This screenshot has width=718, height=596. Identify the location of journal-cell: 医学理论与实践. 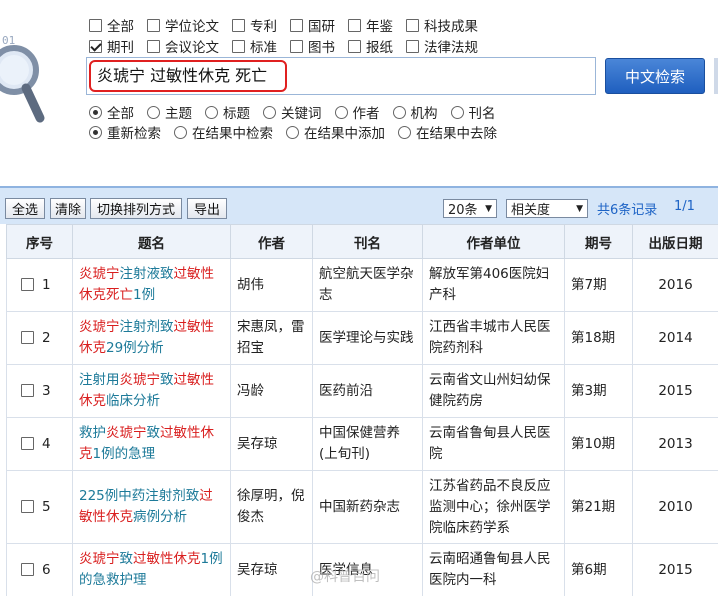
(367, 338).